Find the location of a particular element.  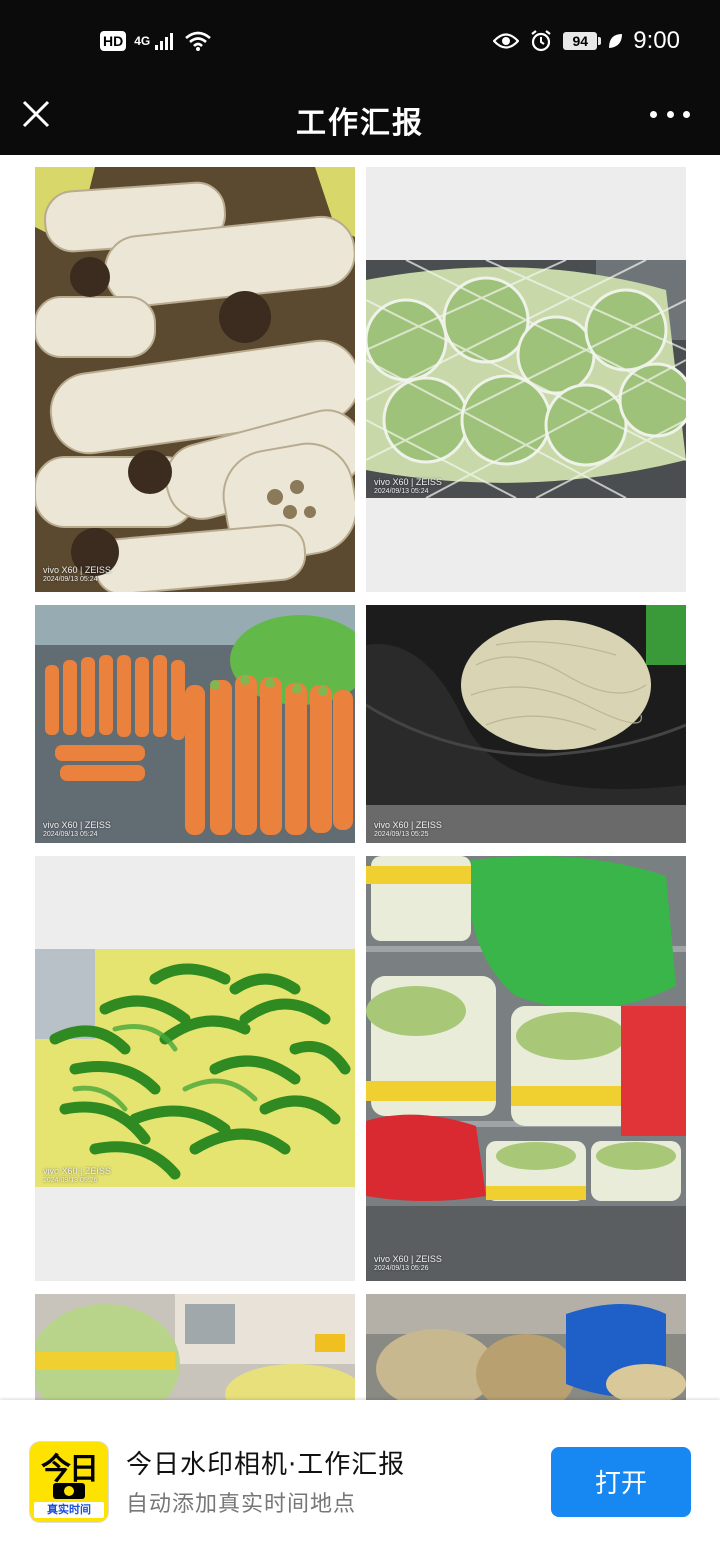

photo-bean-sprouts: vivo X60 | ZEISS 2024/09/13 05:25 is located at coordinates (526, 724).